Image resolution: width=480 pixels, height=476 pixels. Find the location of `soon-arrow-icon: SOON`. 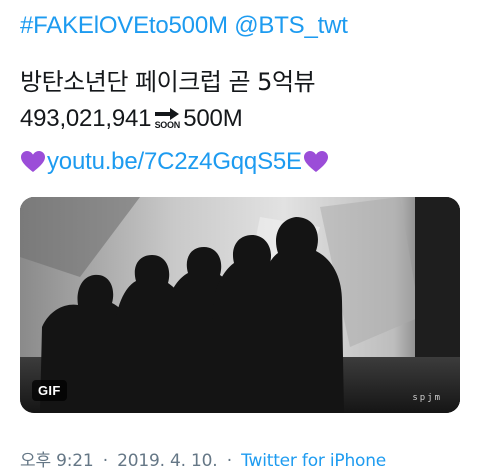

soon-arrow-icon: SOON is located at coordinates (167, 118).